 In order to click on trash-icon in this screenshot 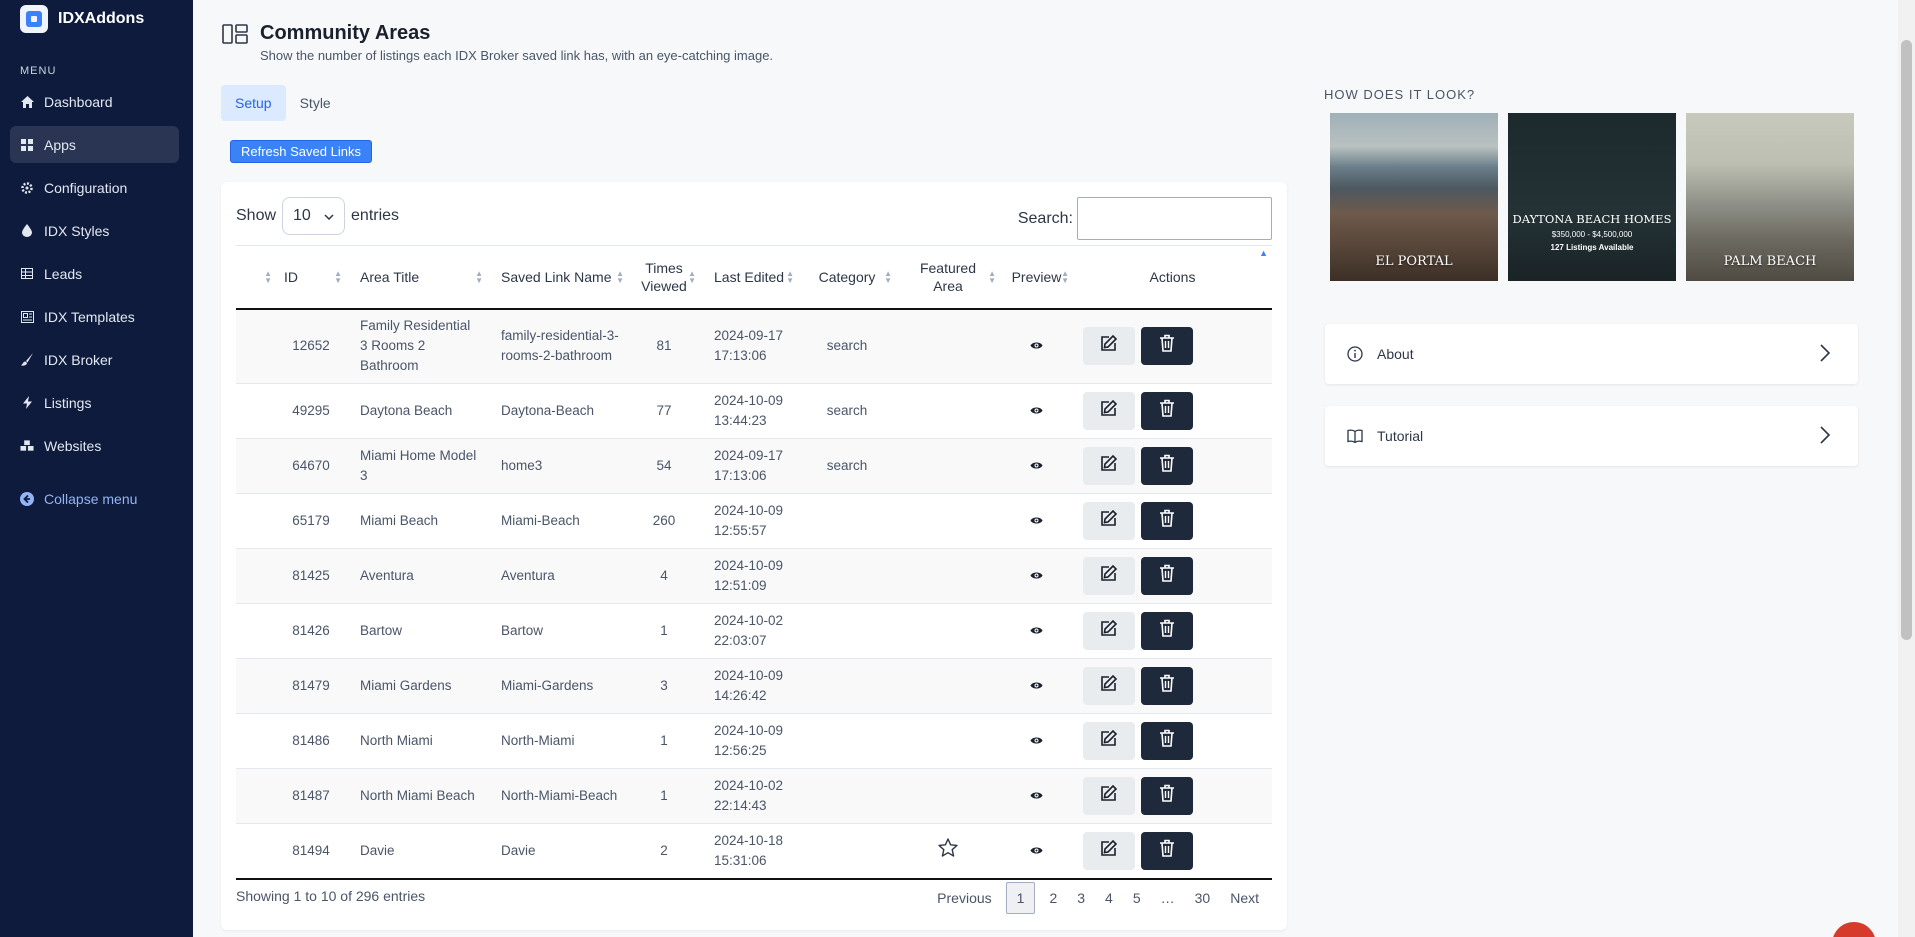, I will do `click(1167, 521)`.